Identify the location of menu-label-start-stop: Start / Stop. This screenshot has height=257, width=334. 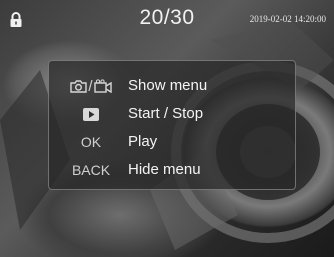
(166, 113).